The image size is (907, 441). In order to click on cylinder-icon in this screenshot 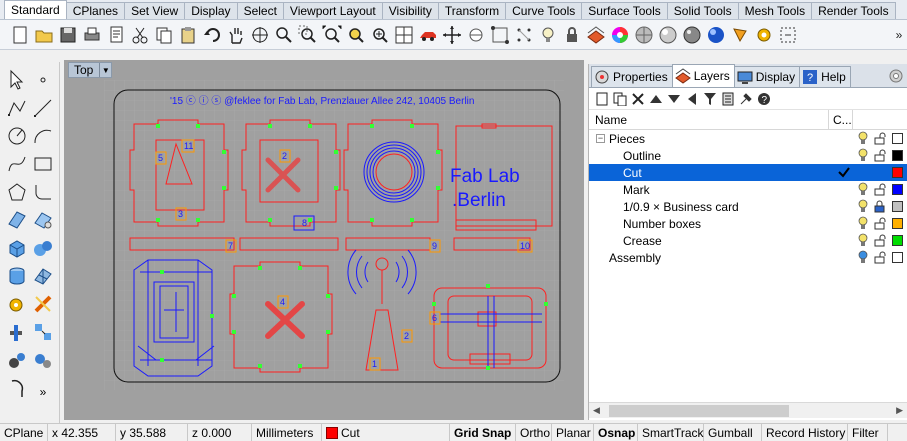, I will do `click(17, 276)`.